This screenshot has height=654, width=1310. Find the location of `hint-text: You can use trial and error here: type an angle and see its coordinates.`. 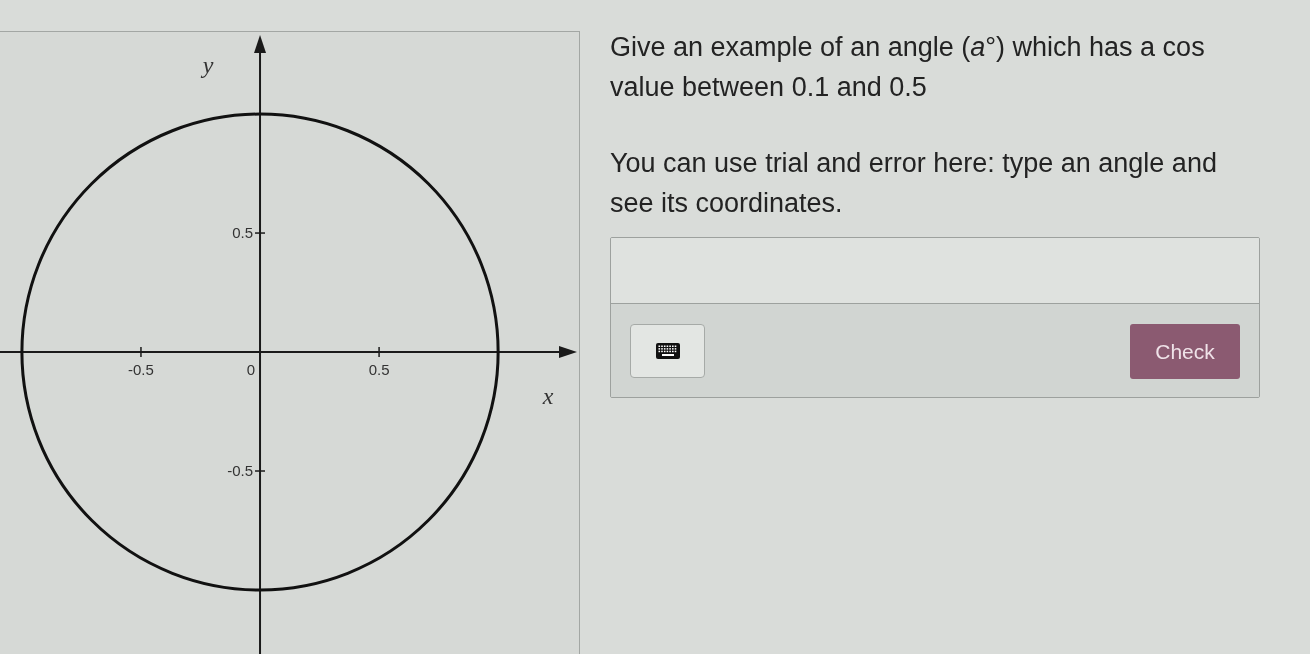

hint-text: You can use trial and error here: type an angle and see its coordinates. is located at coordinates (914, 183).